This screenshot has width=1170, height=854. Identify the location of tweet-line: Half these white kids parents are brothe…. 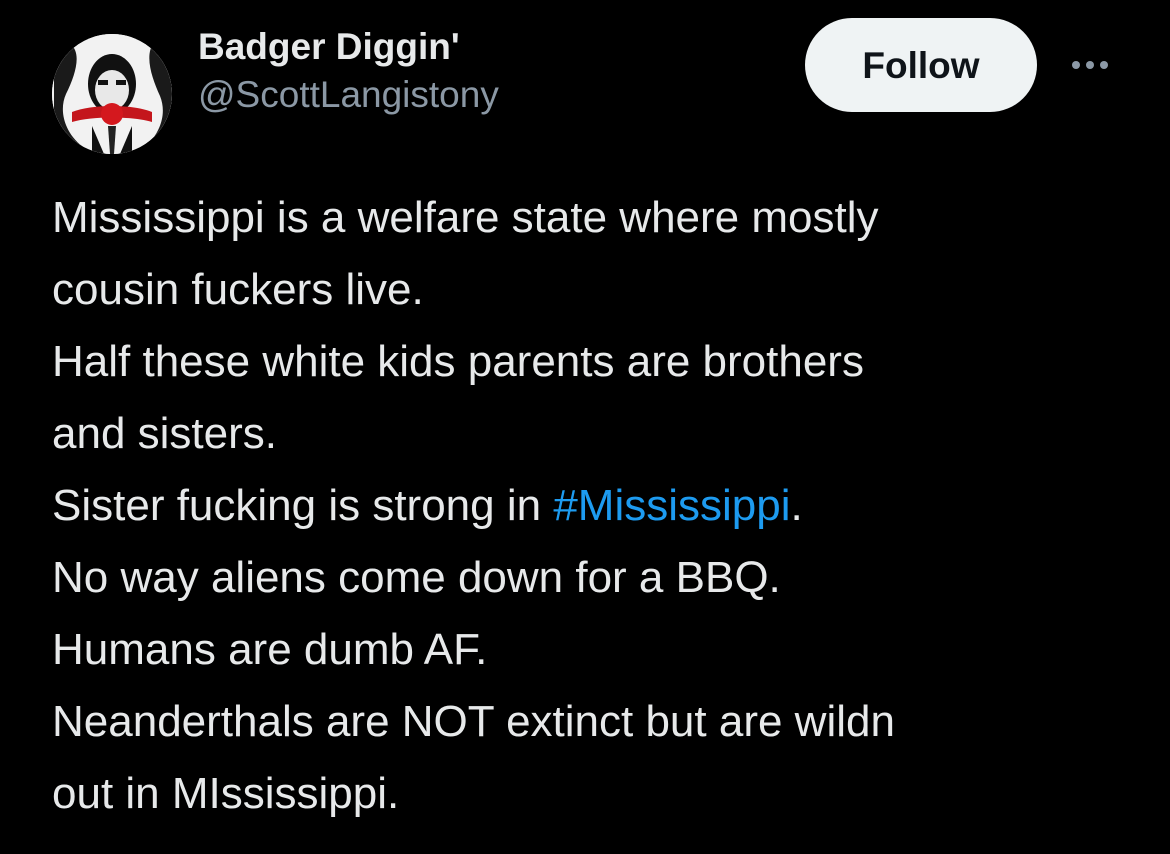
(458, 361).